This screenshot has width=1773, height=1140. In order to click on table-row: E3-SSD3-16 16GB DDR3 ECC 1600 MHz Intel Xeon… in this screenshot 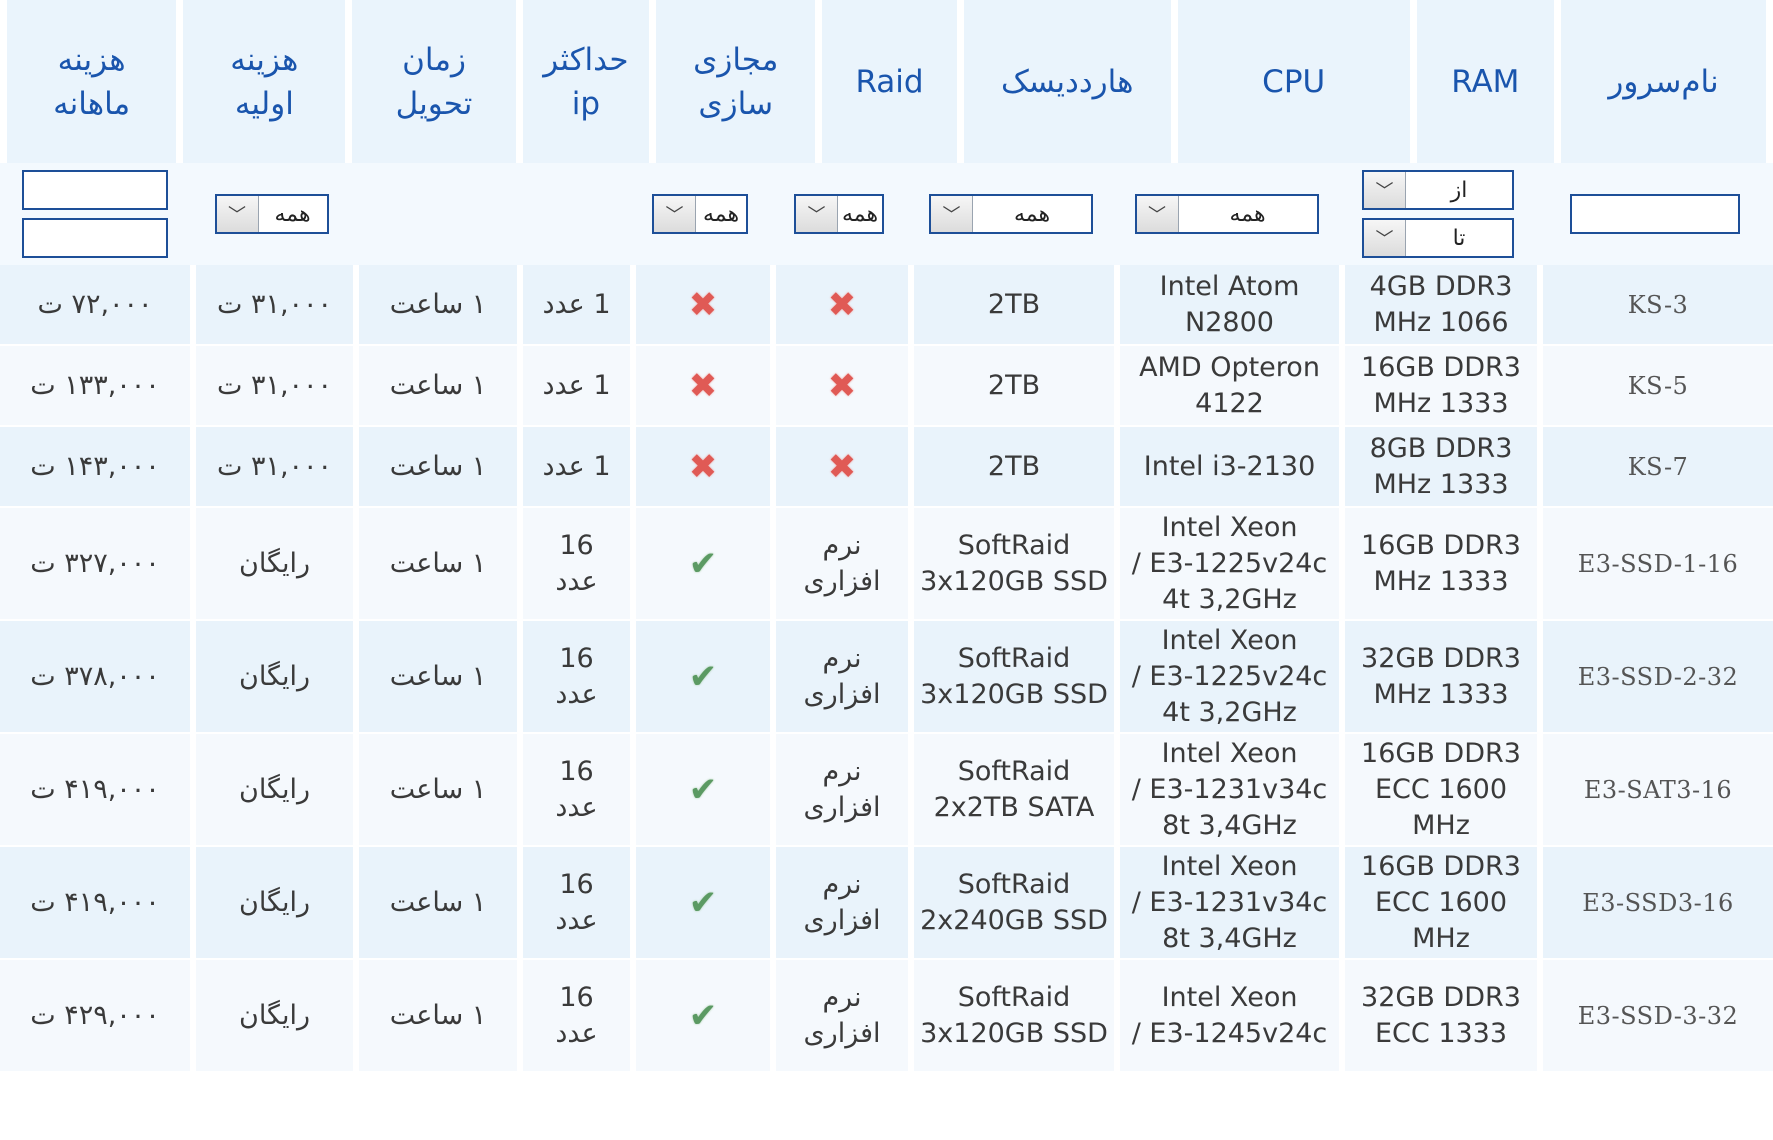, I will do `click(886, 903)`.